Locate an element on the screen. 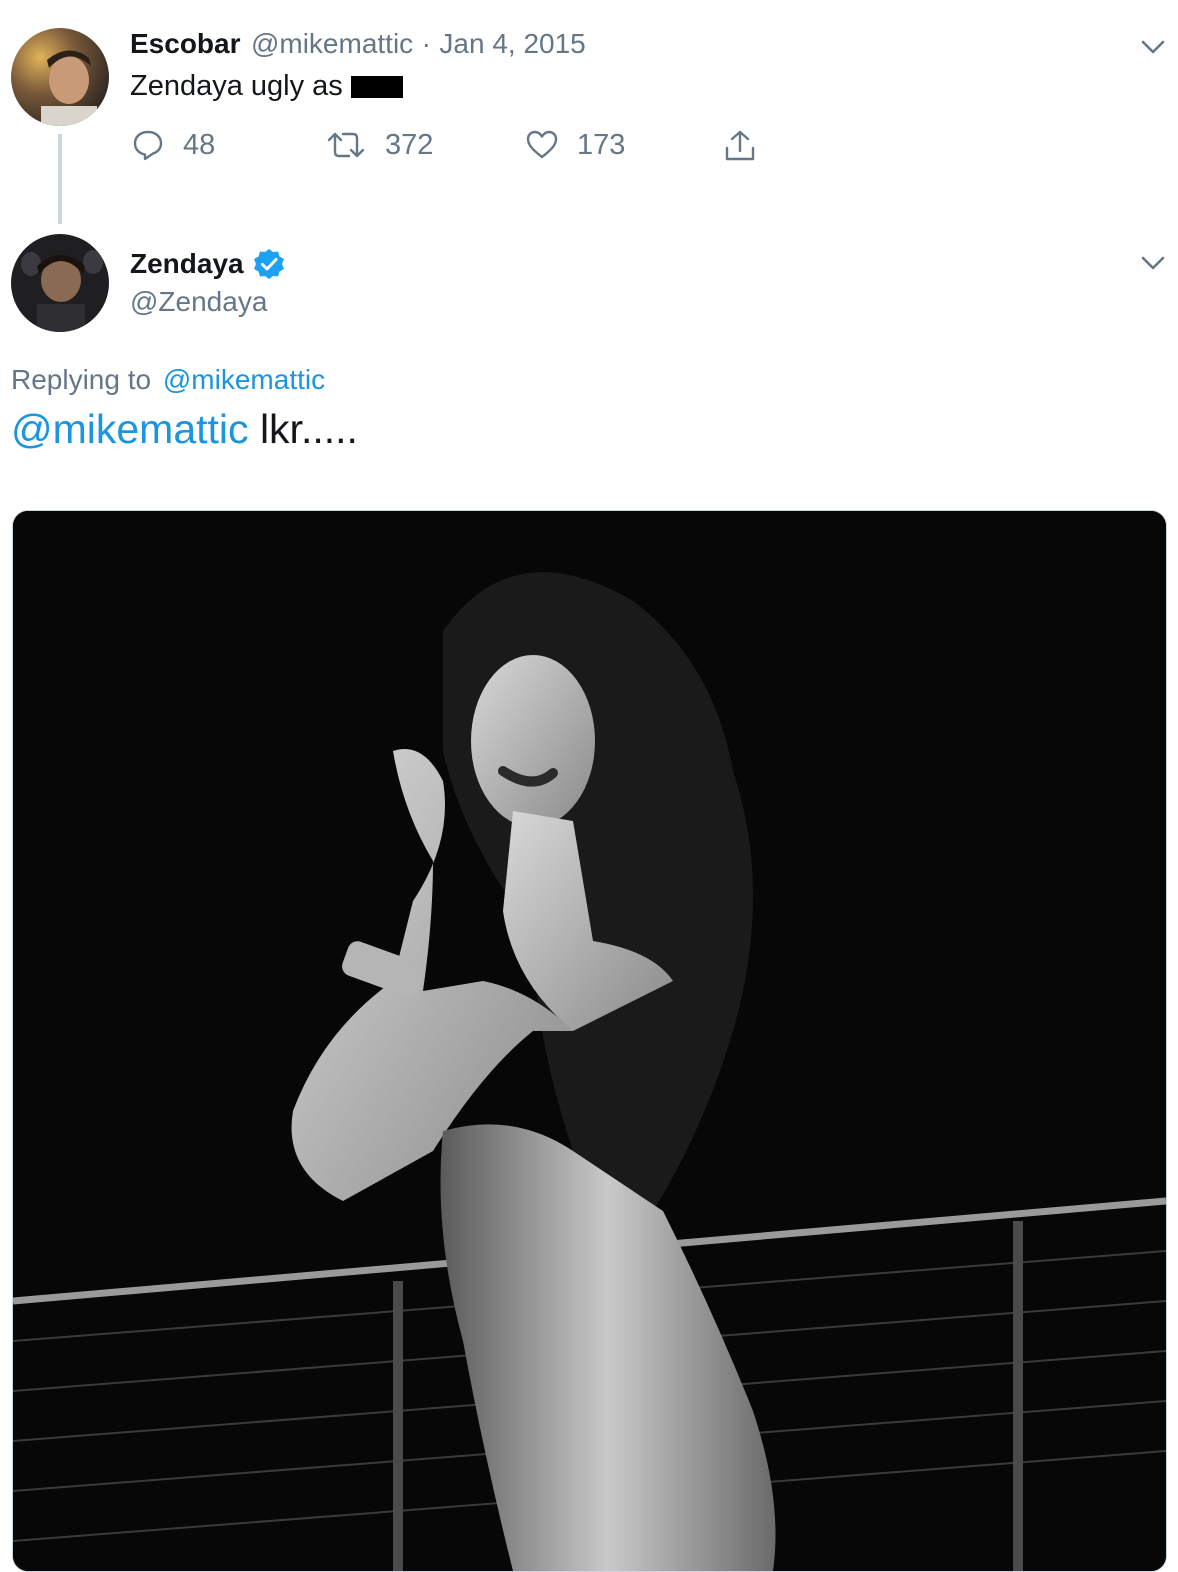  share-button is located at coordinates (740, 146).